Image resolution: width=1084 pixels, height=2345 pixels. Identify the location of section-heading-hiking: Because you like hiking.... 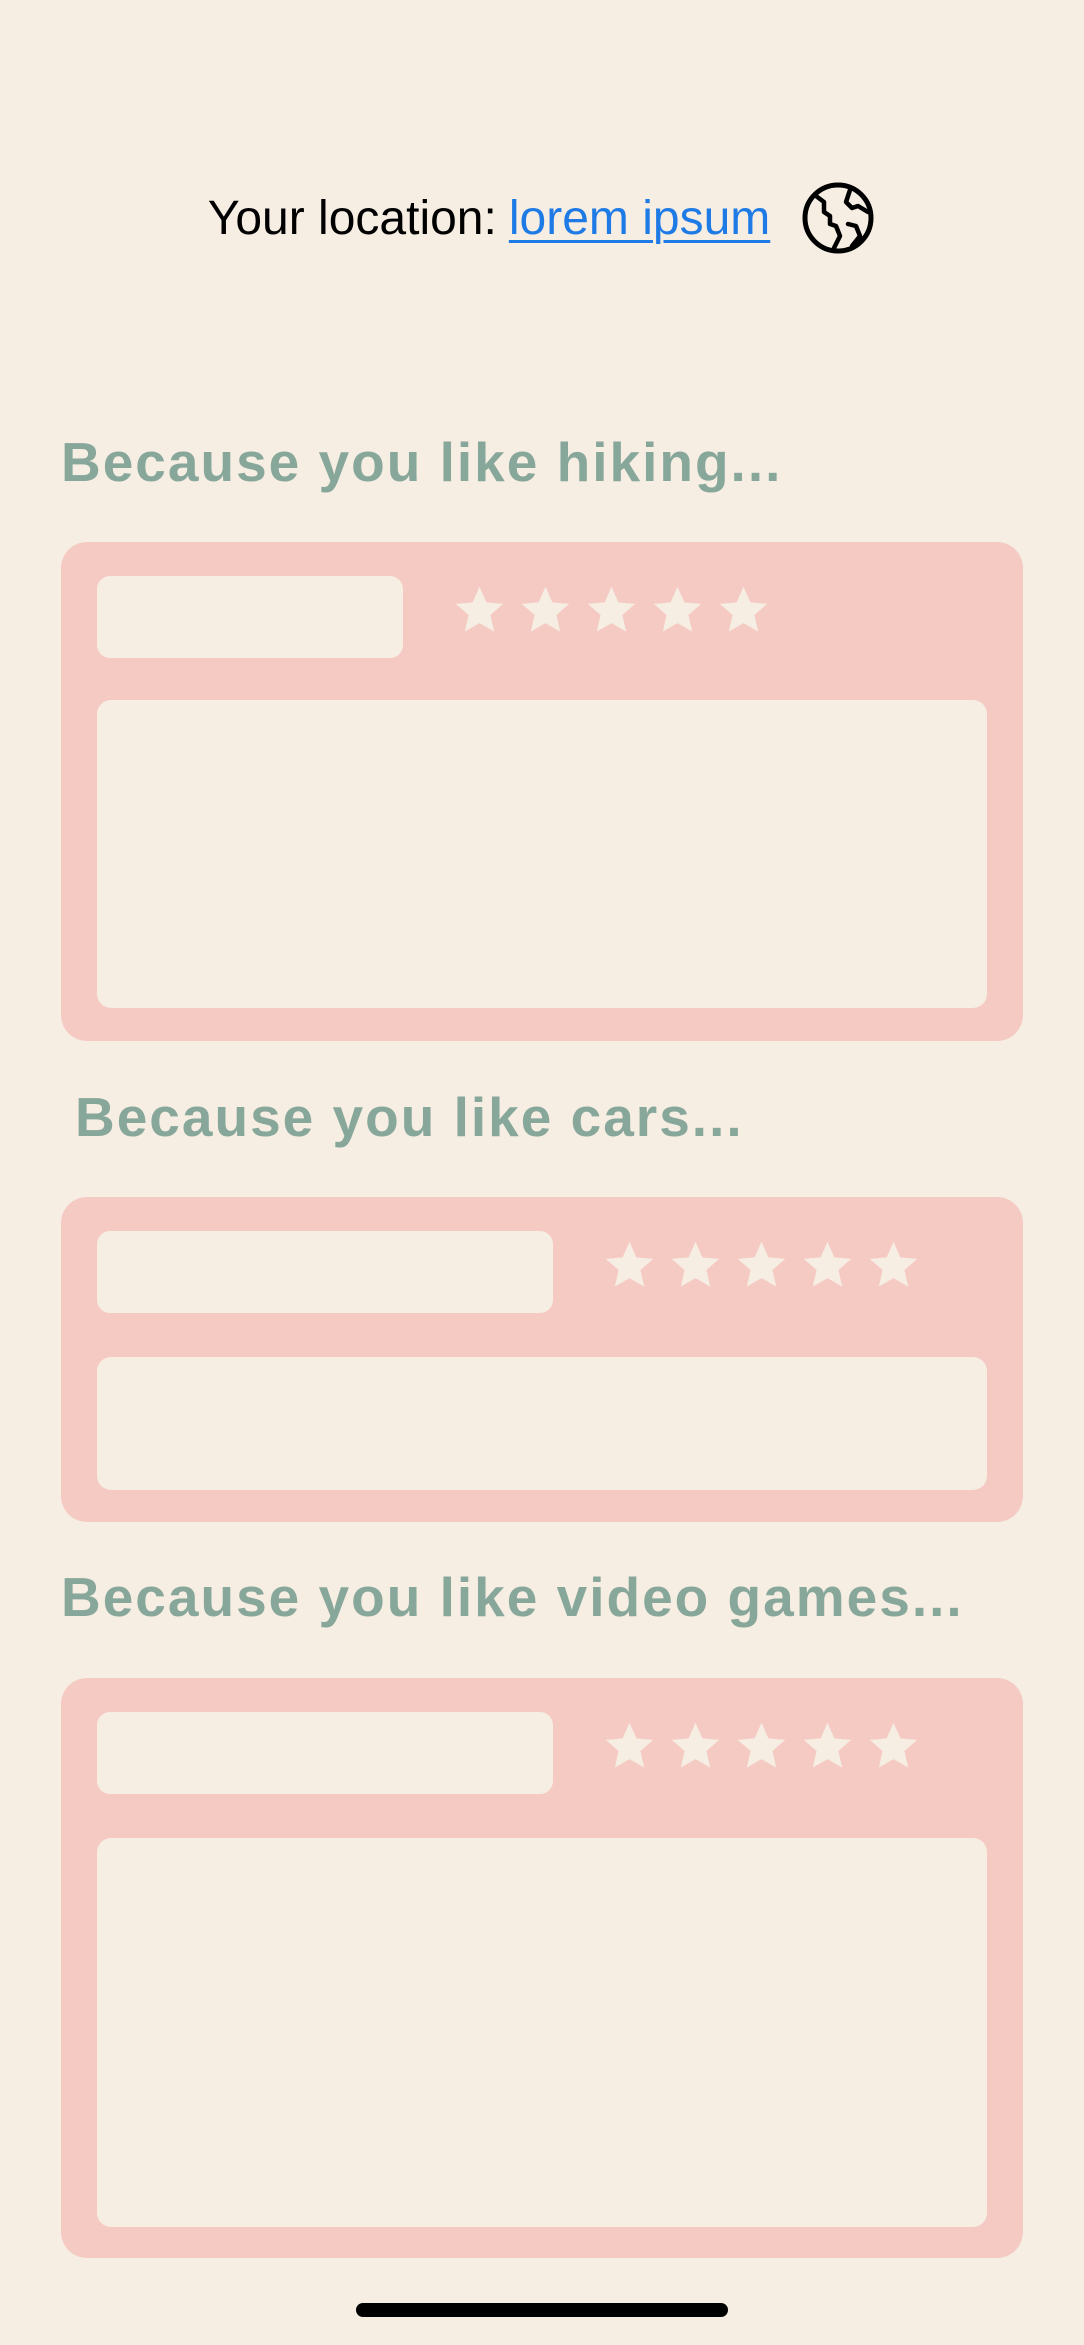
(422, 462).